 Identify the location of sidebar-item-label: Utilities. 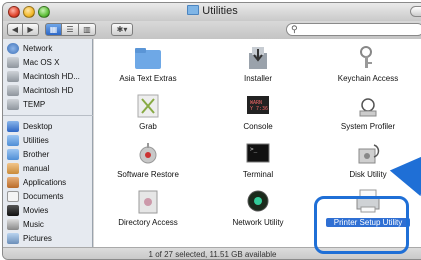
(36, 140).